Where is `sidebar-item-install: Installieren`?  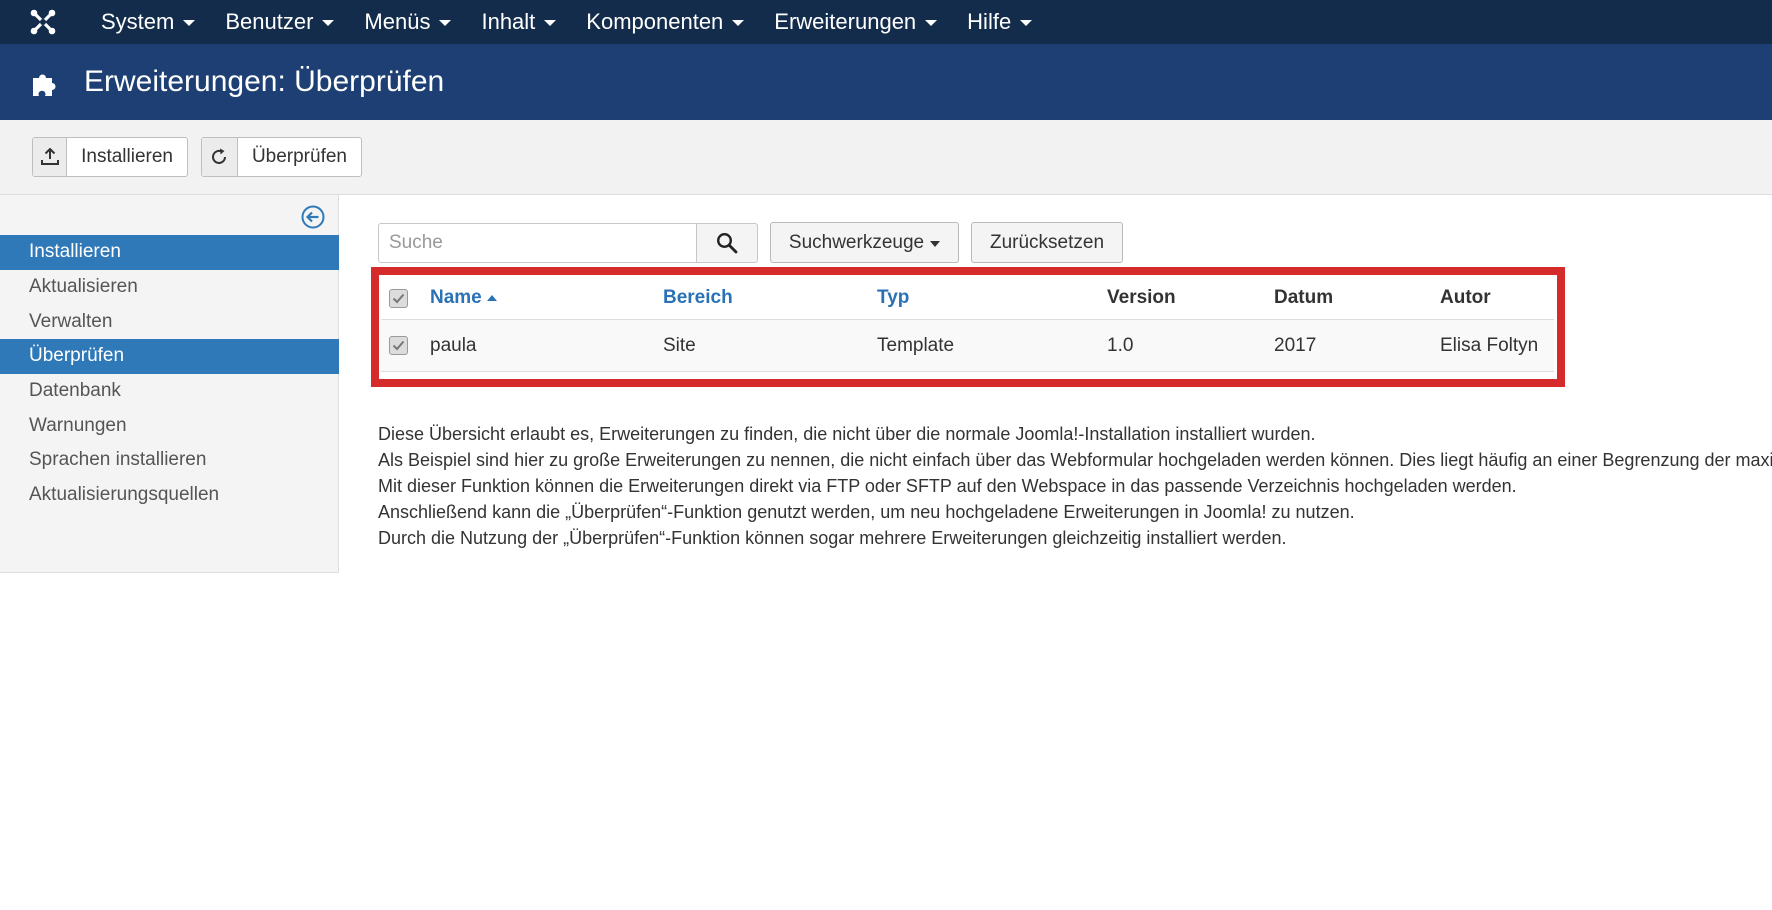
sidebar-item-install: Installieren is located at coordinates (169, 252).